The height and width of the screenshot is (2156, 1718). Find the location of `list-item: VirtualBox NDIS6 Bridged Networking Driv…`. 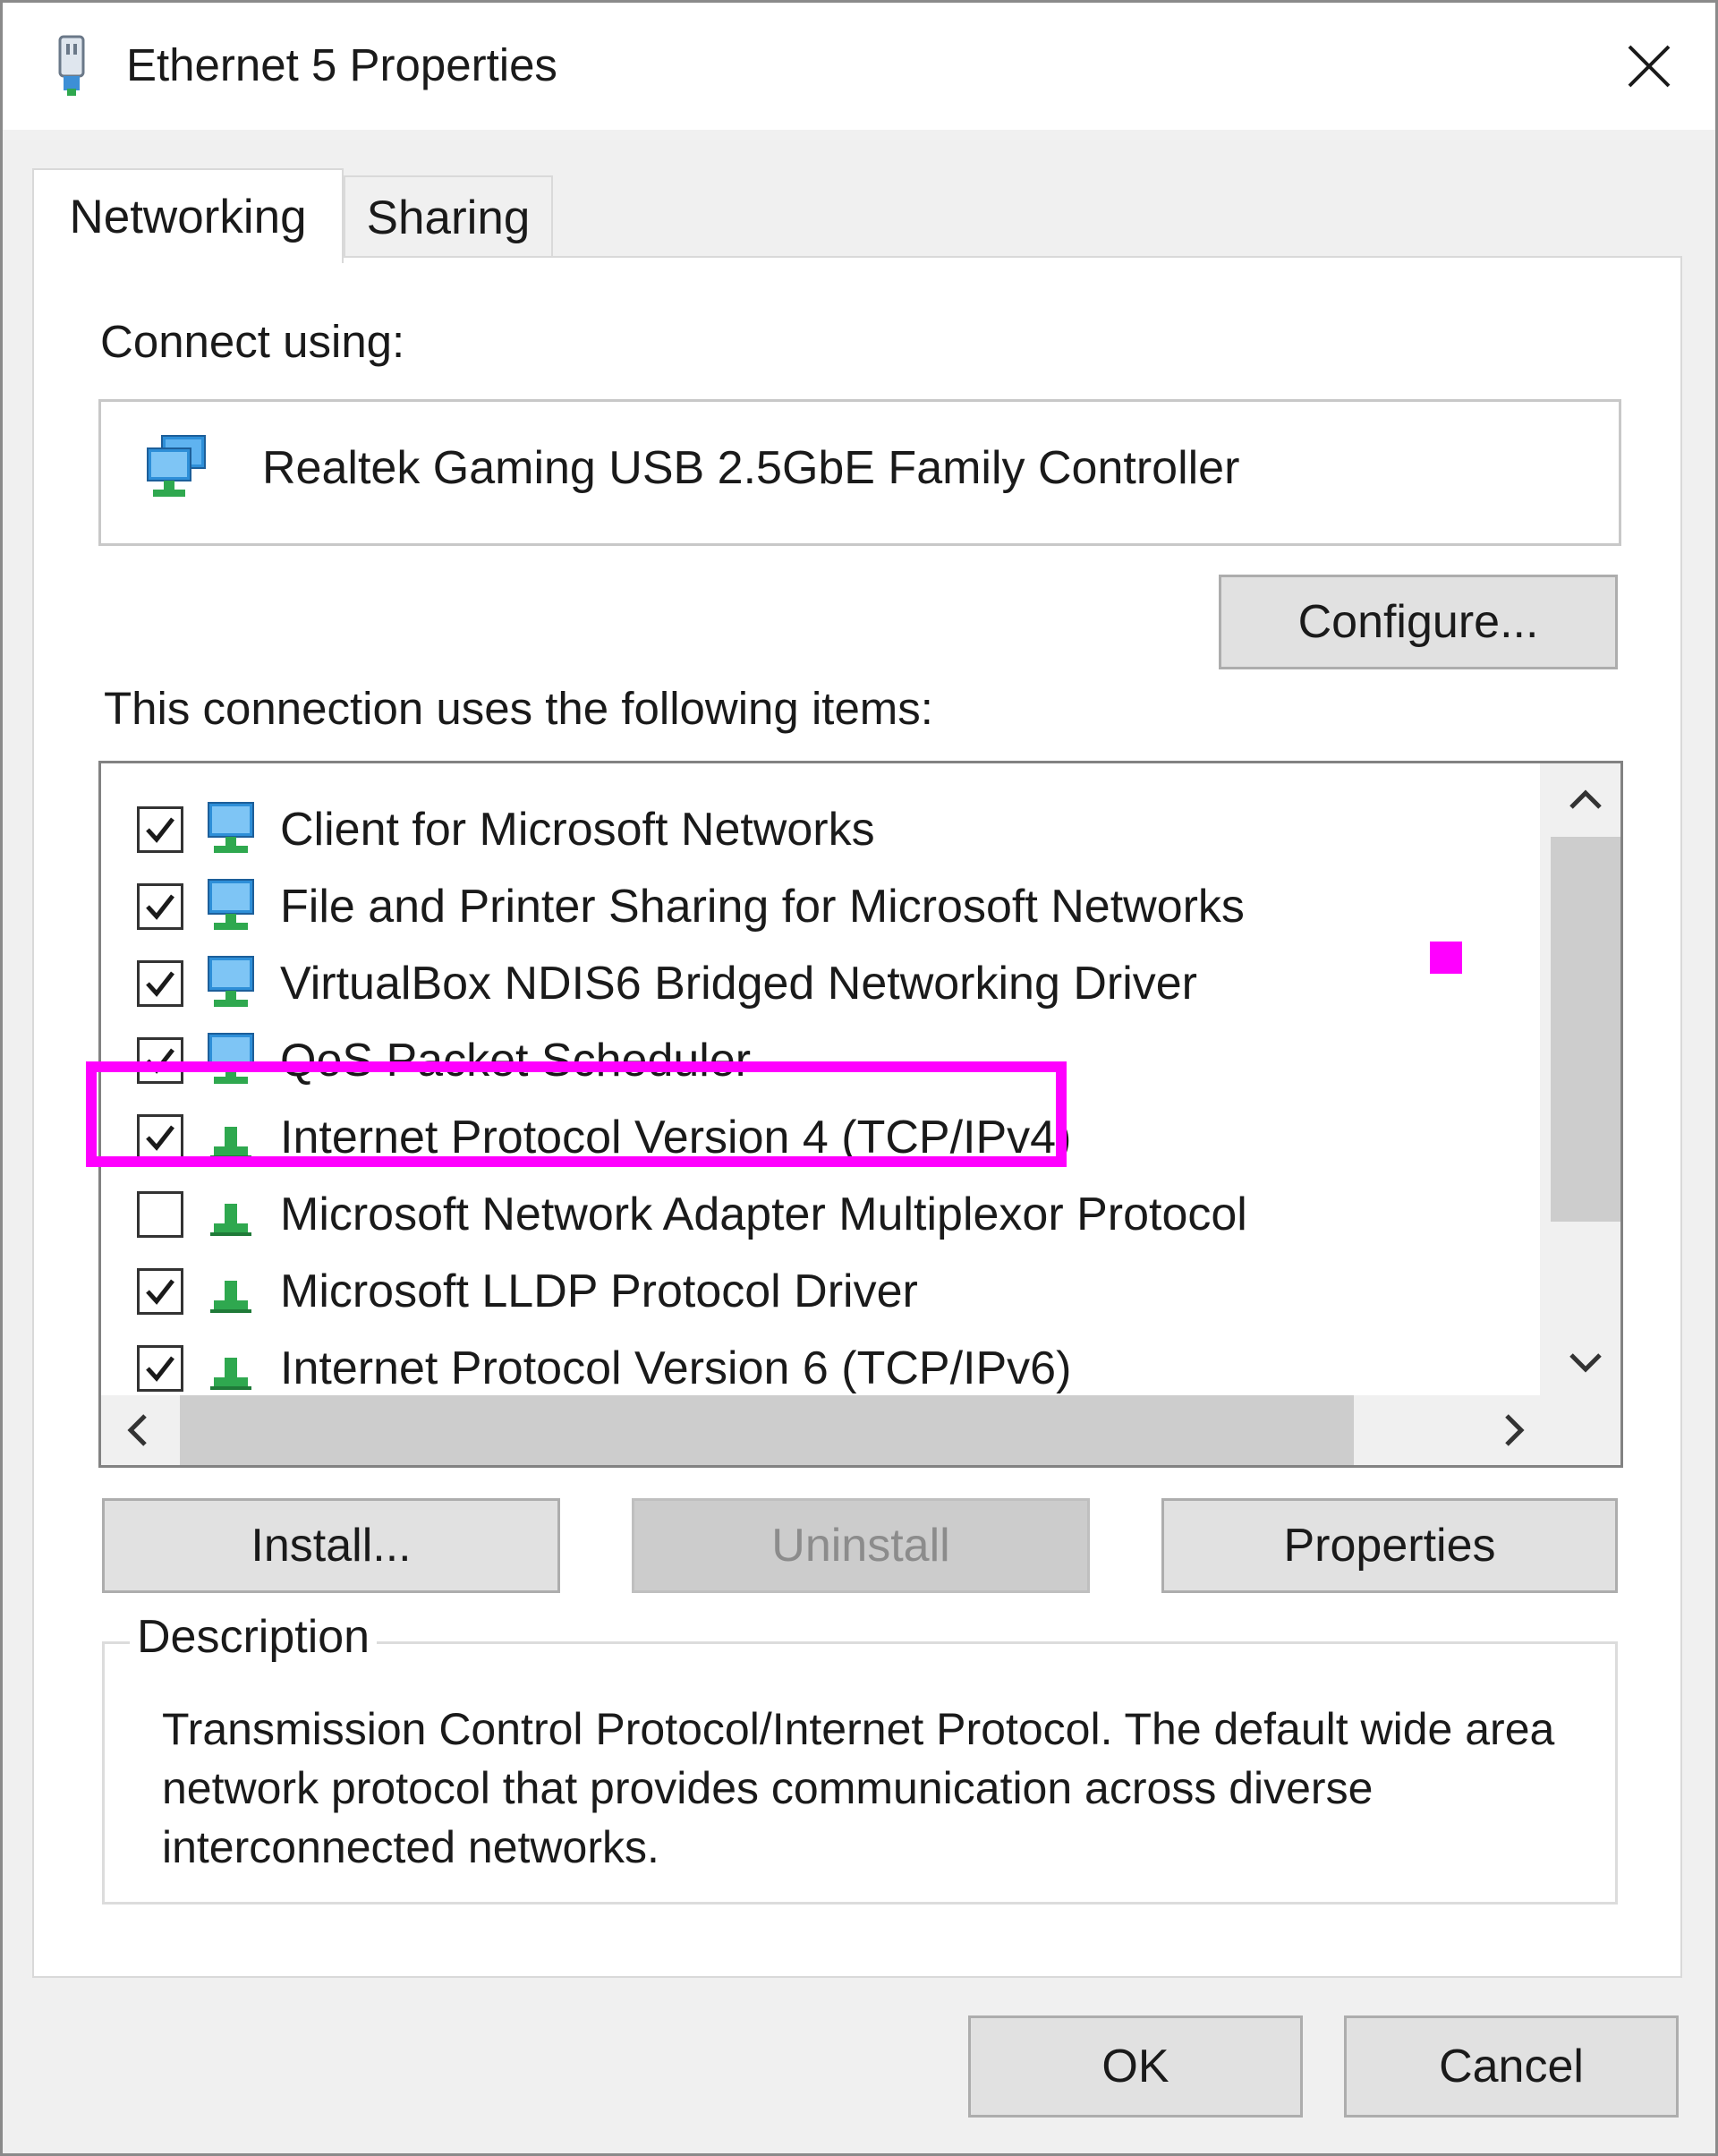

list-item: VirtualBox NDIS6 Bridged Networking Driv… is located at coordinates (817, 982).